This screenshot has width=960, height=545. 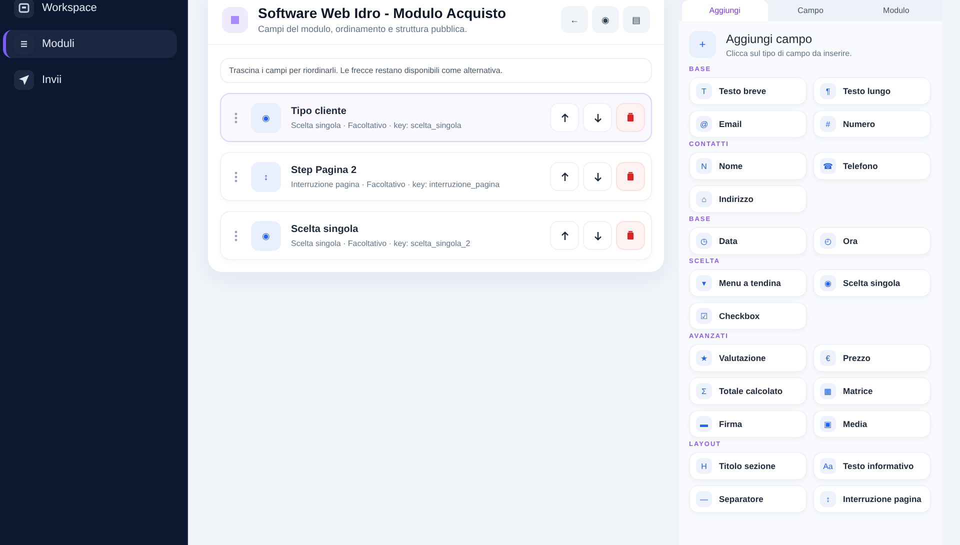 What do you see at coordinates (381, 243) in the screenshot?
I see `field-meta: Scelta singola · Facoltativo · key: scelta_singola_2` at bounding box center [381, 243].